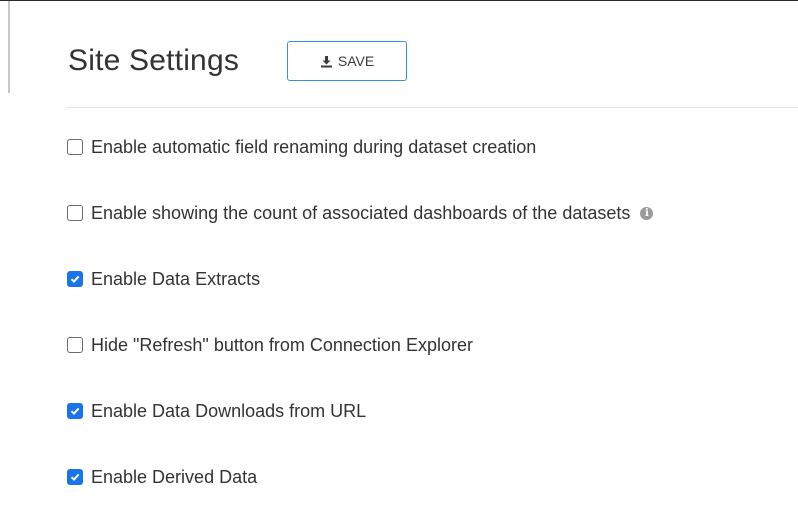  Describe the element at coordinates (432, 107) in the screenshot. I see `header-divider` at that location.